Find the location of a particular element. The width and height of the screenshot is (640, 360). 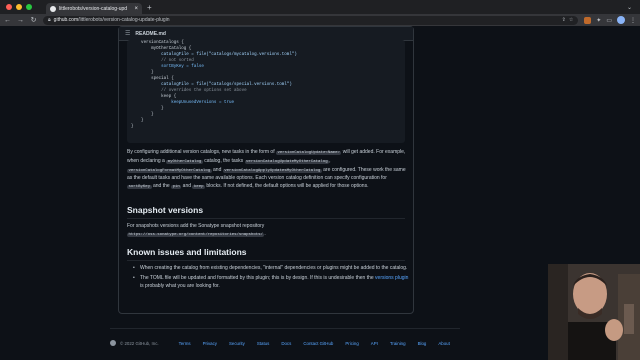

back-arrow-icon: ← is located at coordinates (7, 20).